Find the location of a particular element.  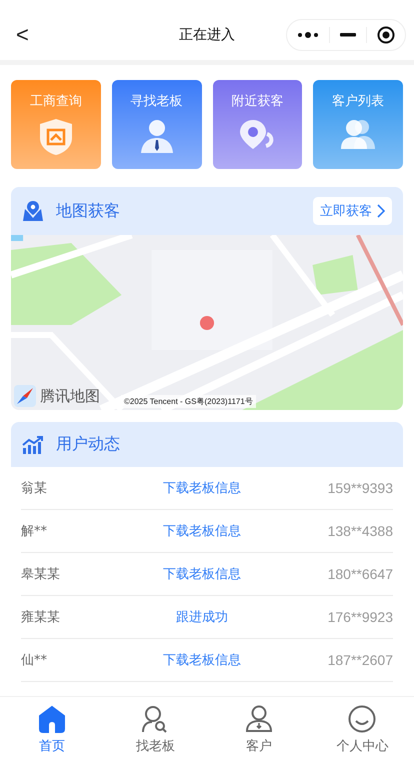

phone-number: 176**9923 is located at coordinates (359, 617).